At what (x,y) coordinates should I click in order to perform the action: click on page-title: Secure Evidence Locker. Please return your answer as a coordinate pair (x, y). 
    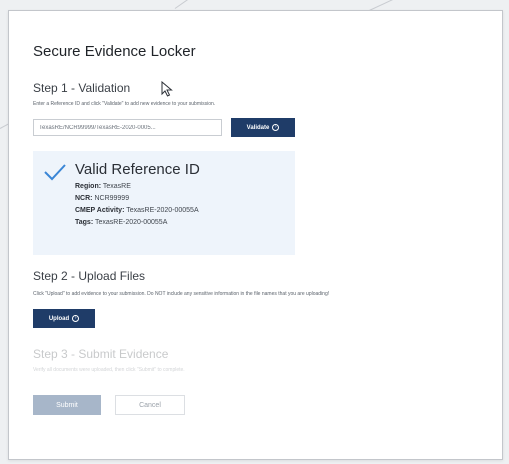
    Looking at the image, I should click on (114, 51).